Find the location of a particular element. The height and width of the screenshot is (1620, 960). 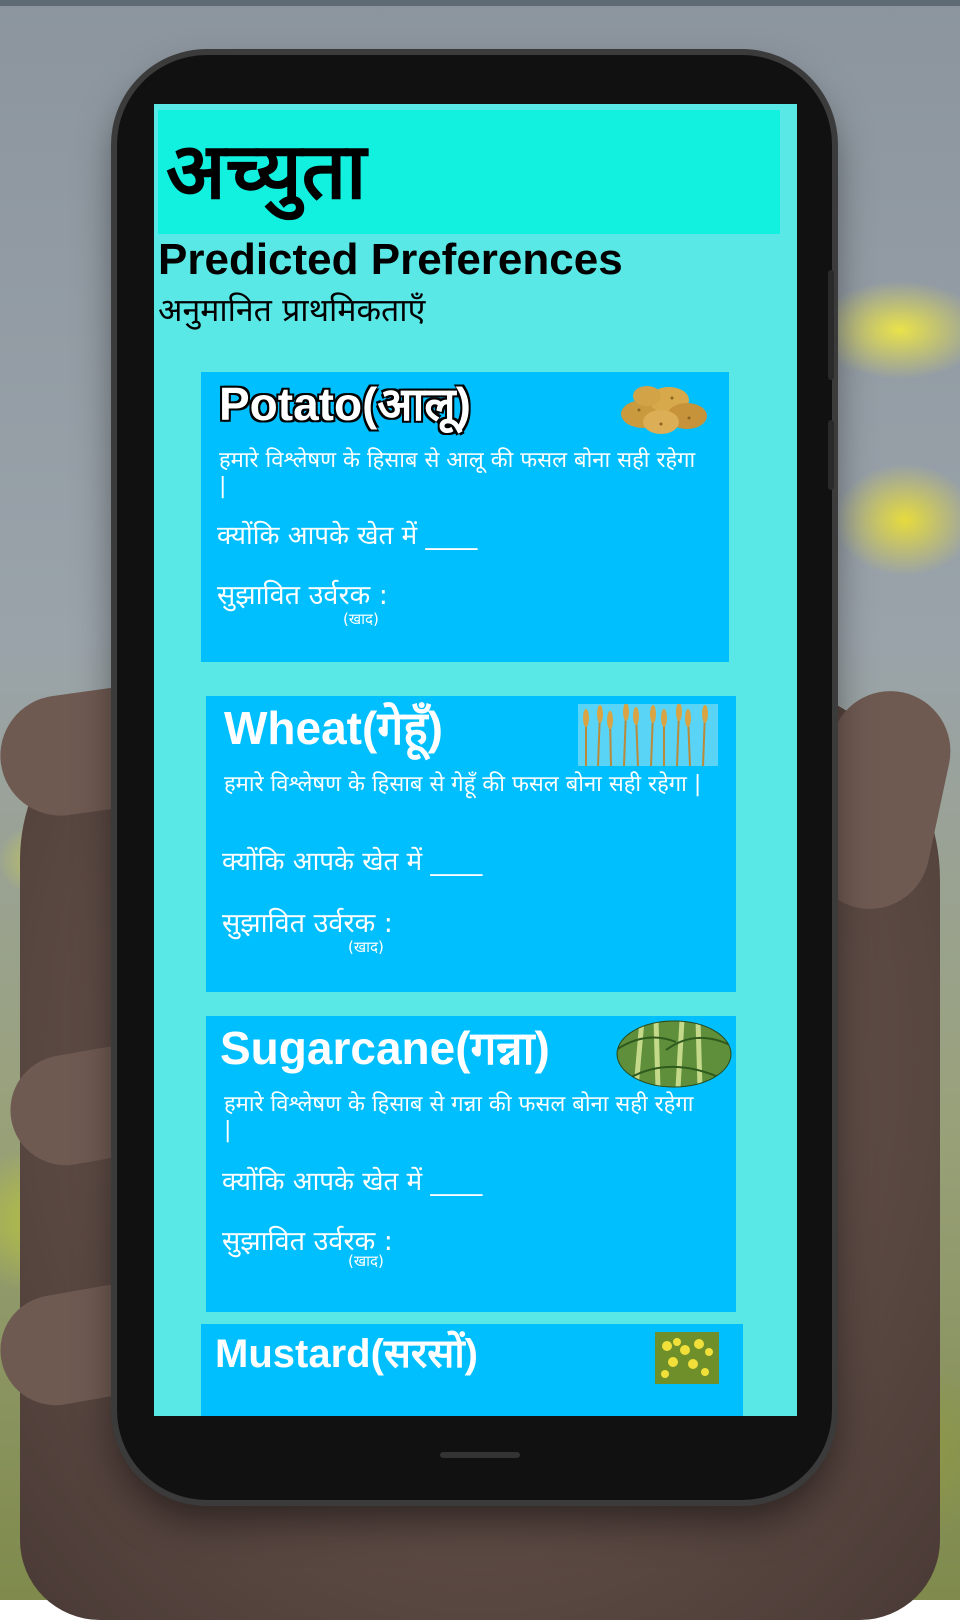

status-bar-strip is located at coordinates (480, 3).